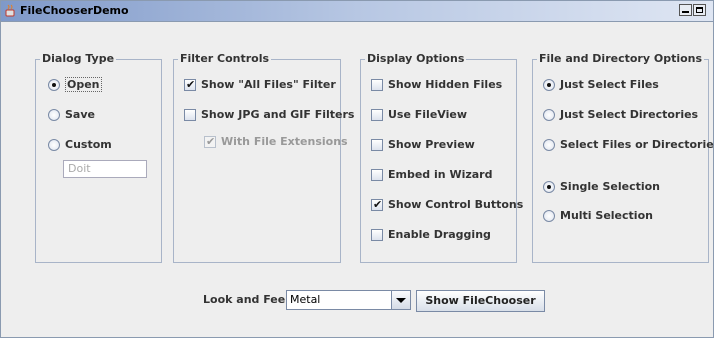 The width and height of the screenshot is (714, 338). What do you see at coordinates (348, 300) in the screenshot?
I see `look-and-feel-combo: Metal` at bounding box center [348, 300].